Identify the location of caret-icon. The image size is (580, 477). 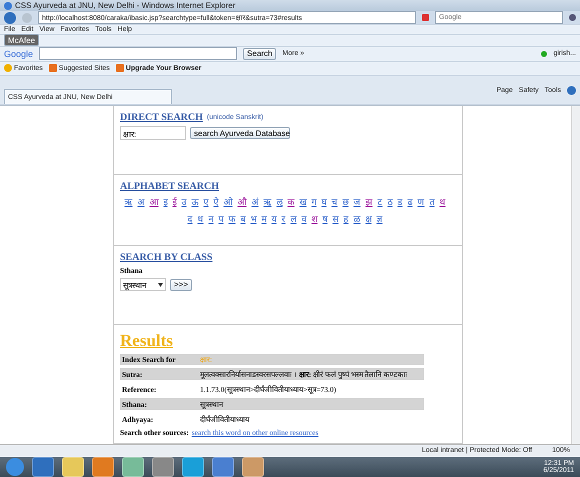
(160, 284).